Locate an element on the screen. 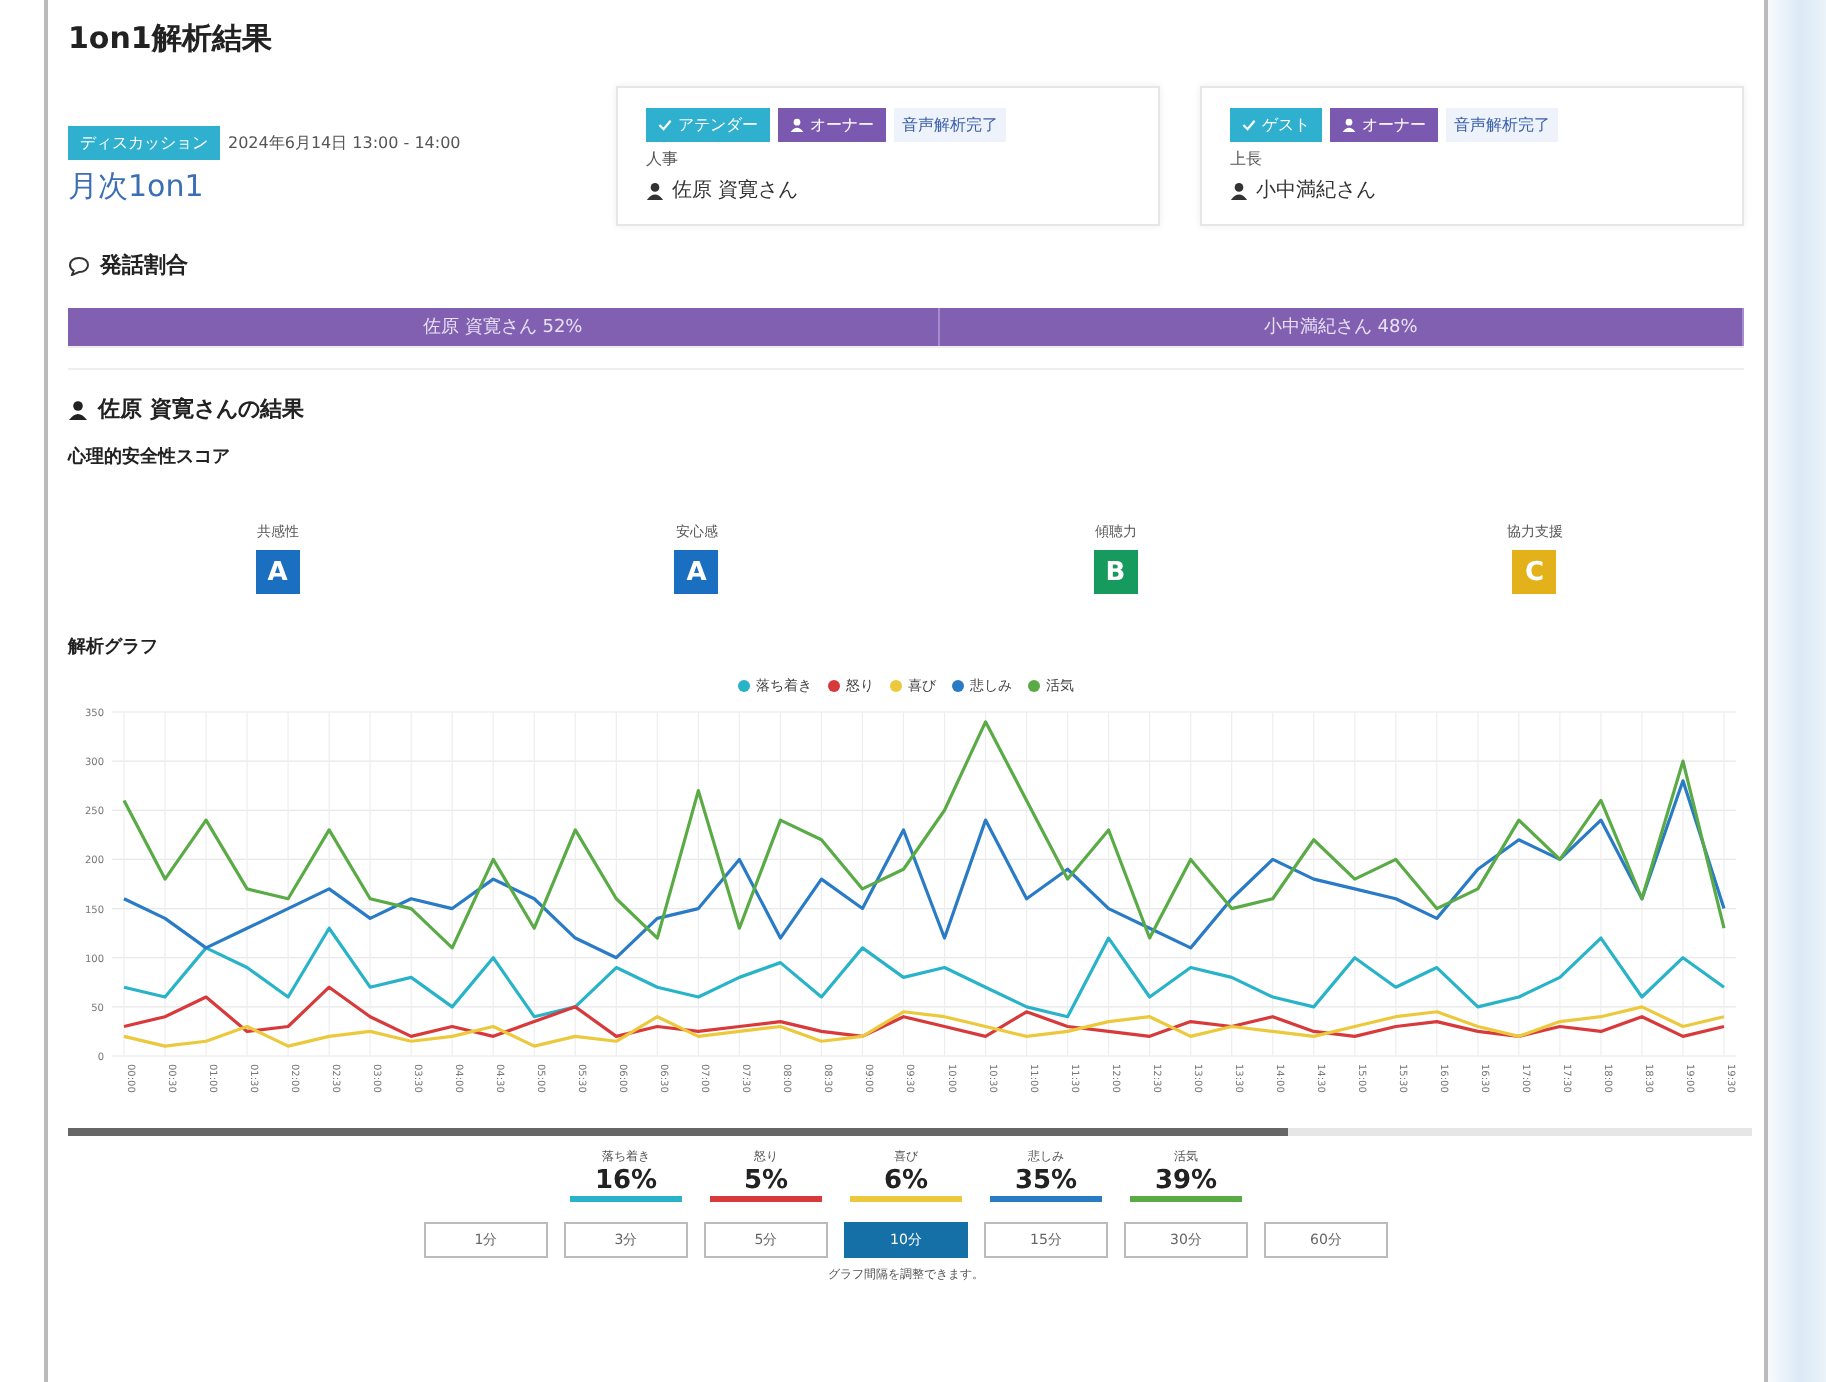 Image resolution: width=1826 pixels, height=1382 pixels. score-grade: B is located at coordinates (1115, 572).